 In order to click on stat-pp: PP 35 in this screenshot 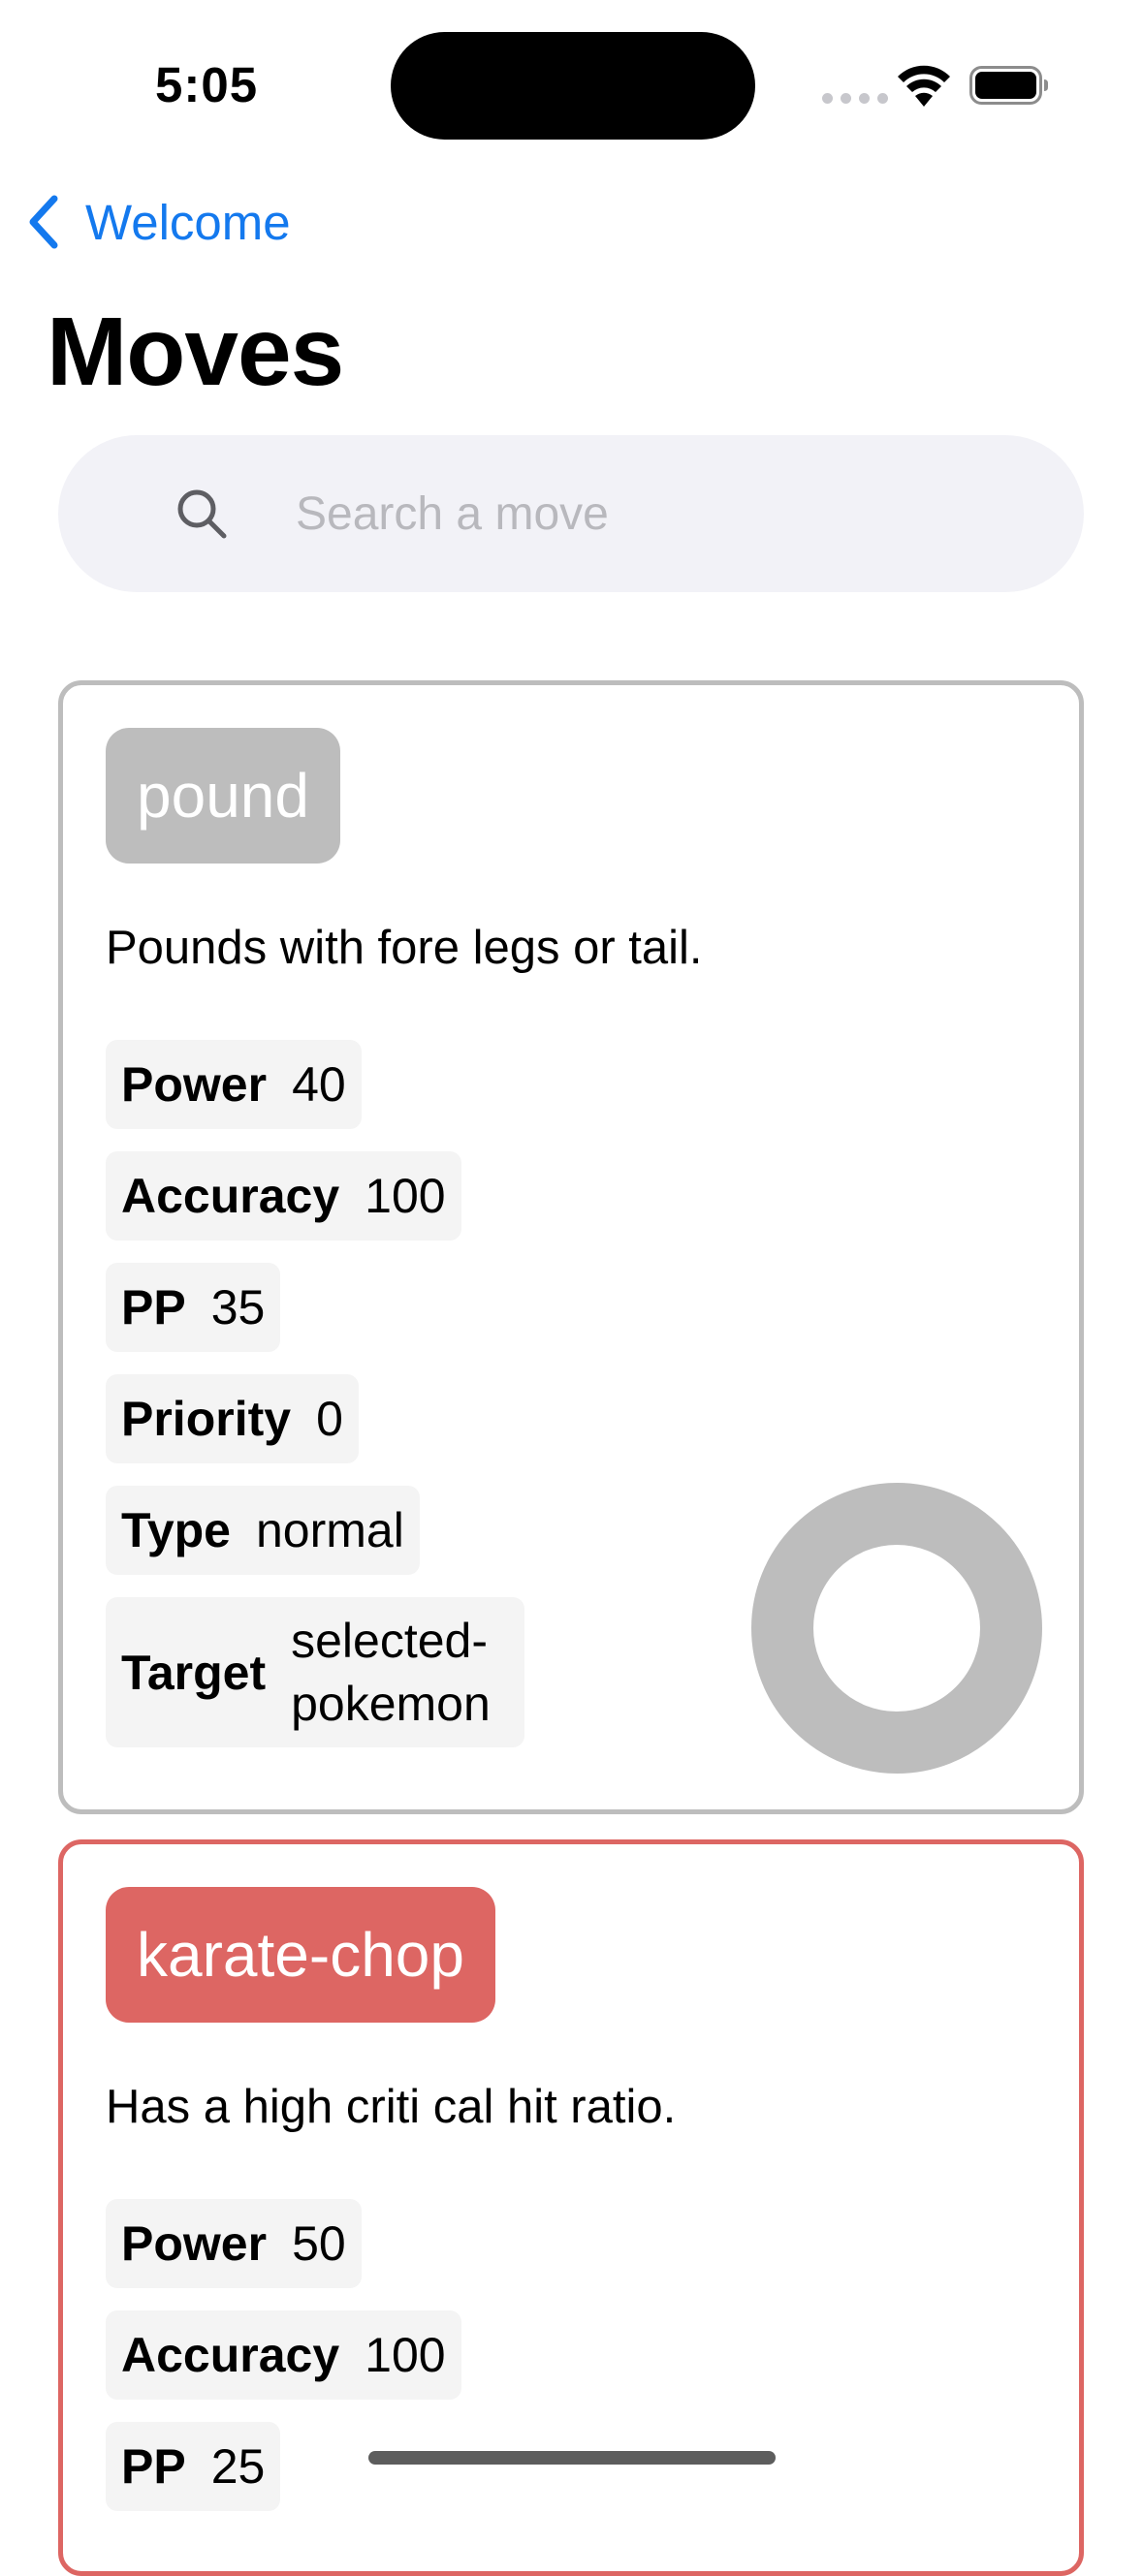, I will do `click(193, 1307)`.